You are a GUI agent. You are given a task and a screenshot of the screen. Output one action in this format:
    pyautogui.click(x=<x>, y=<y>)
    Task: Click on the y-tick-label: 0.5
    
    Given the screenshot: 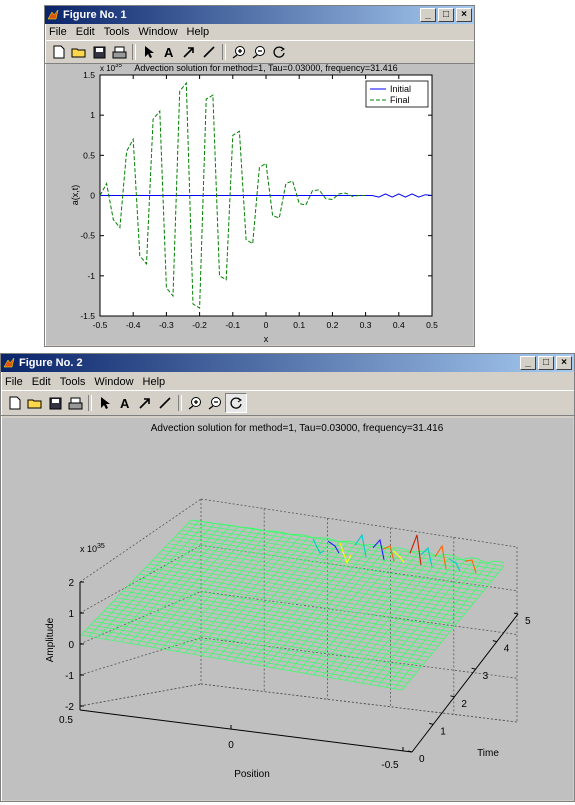 What is the action you would take?
    pyautogui.click(x=89, y=155)
    